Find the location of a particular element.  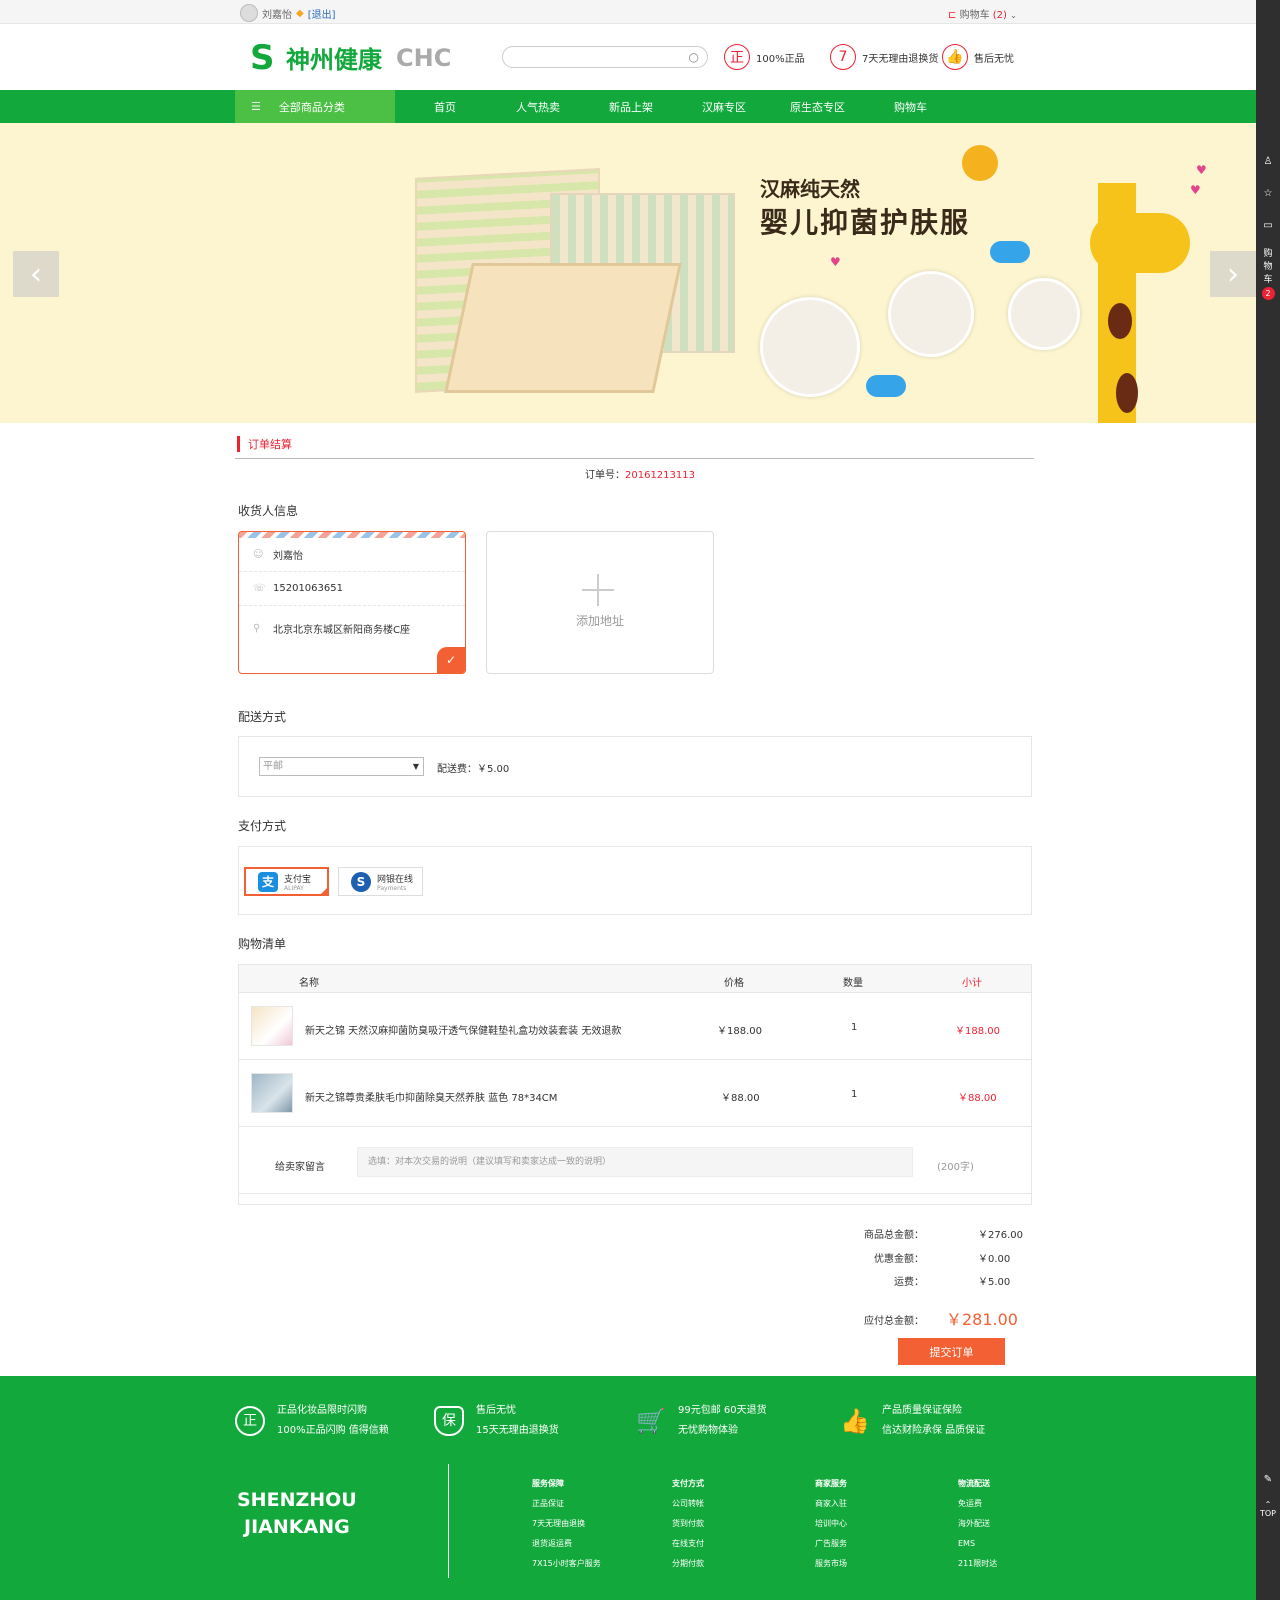

shipping-select: 平邮 ▼ is located at coordinates (341, 766).